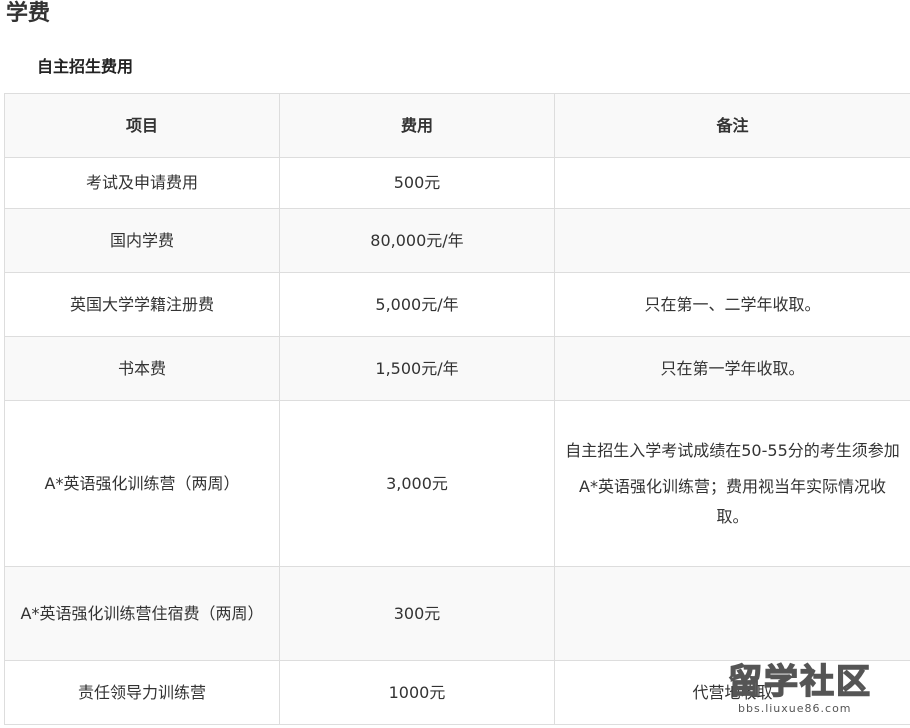 The width and height of the screenshot is (910, 728). I want to click on table-header-row: 项目 费用 备注, so click(457, 125).